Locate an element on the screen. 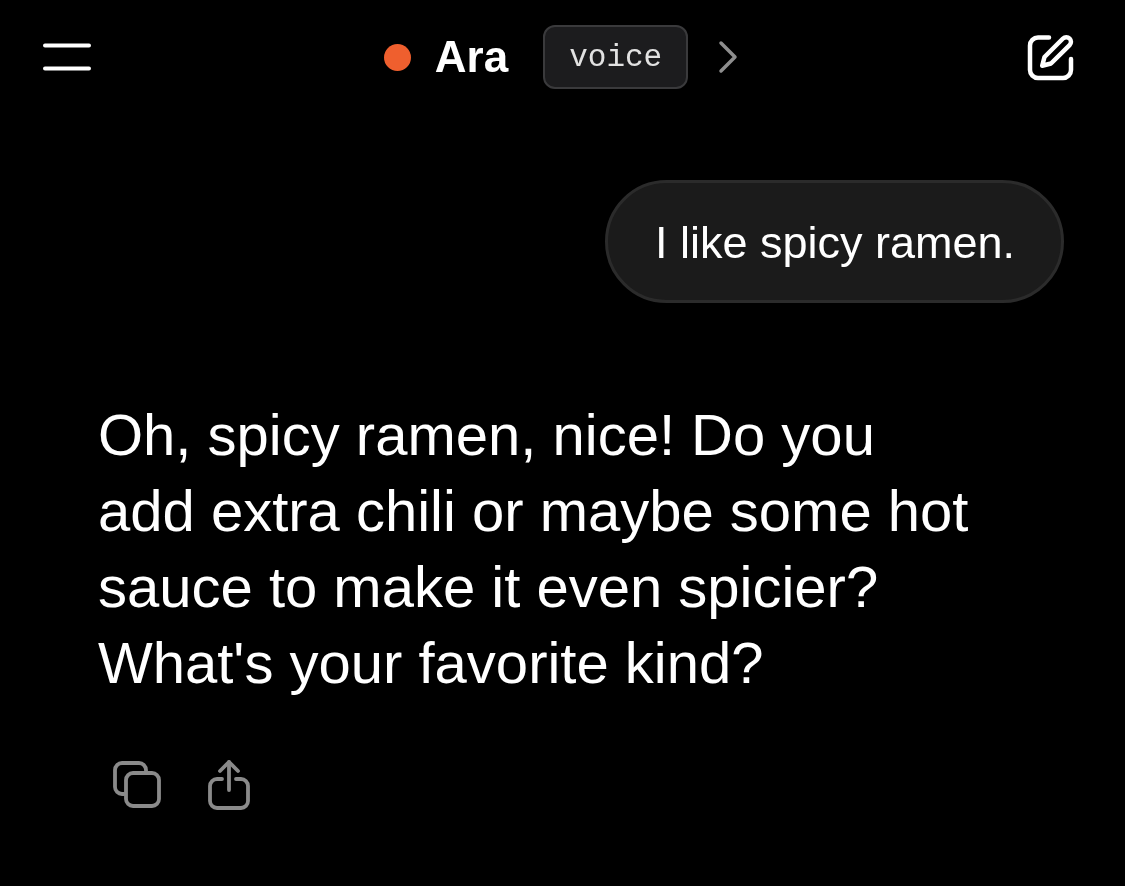 This screenshot has height=886, width=1125. status-dot-icon is located at coordinates (397, 57).